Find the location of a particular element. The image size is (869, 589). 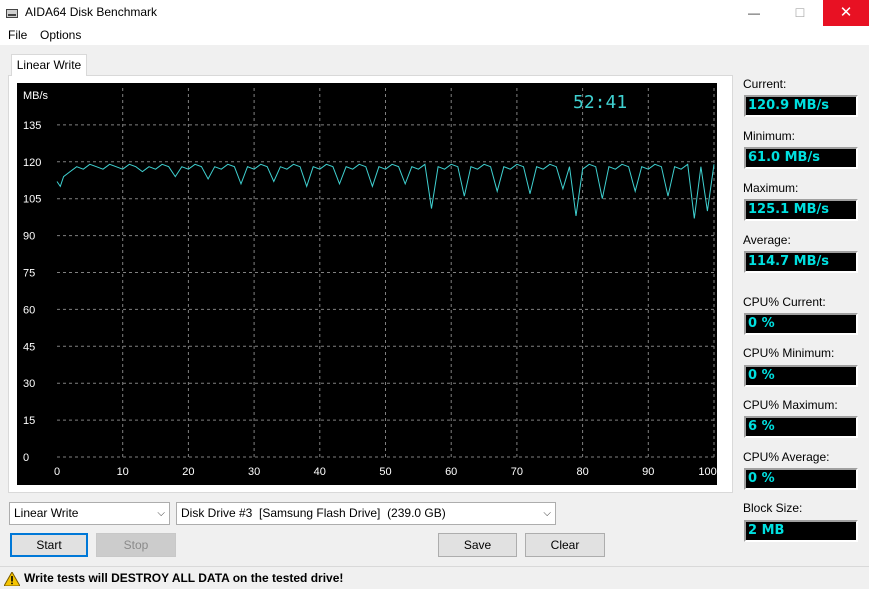

window-title: AIDA64 Disk Benchmark is located at coordinates (91, 12).